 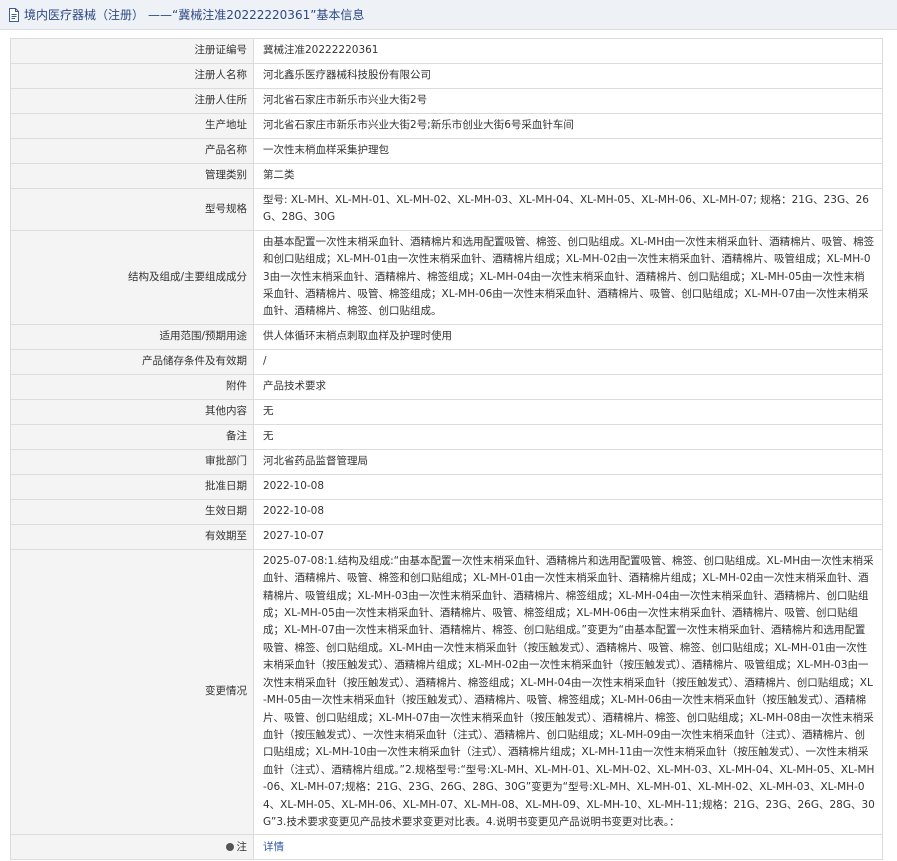 What do you see at coordinates (568, 176) in the screenshot?
I see `row-value: 第二类` at bounding box center [568, 176].